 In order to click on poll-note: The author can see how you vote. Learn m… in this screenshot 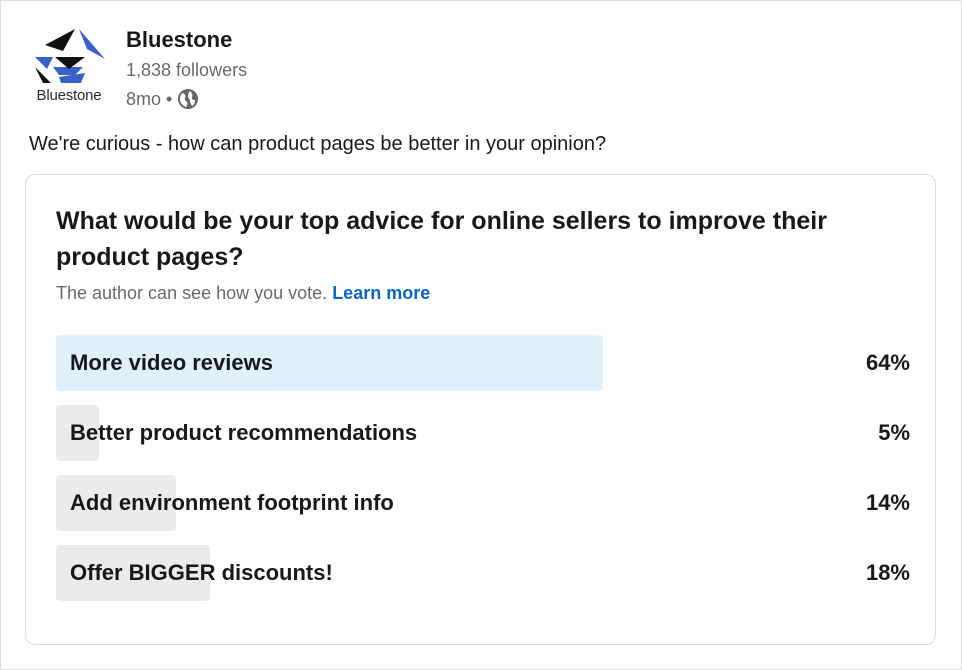, I will do `click(243, 293)`.